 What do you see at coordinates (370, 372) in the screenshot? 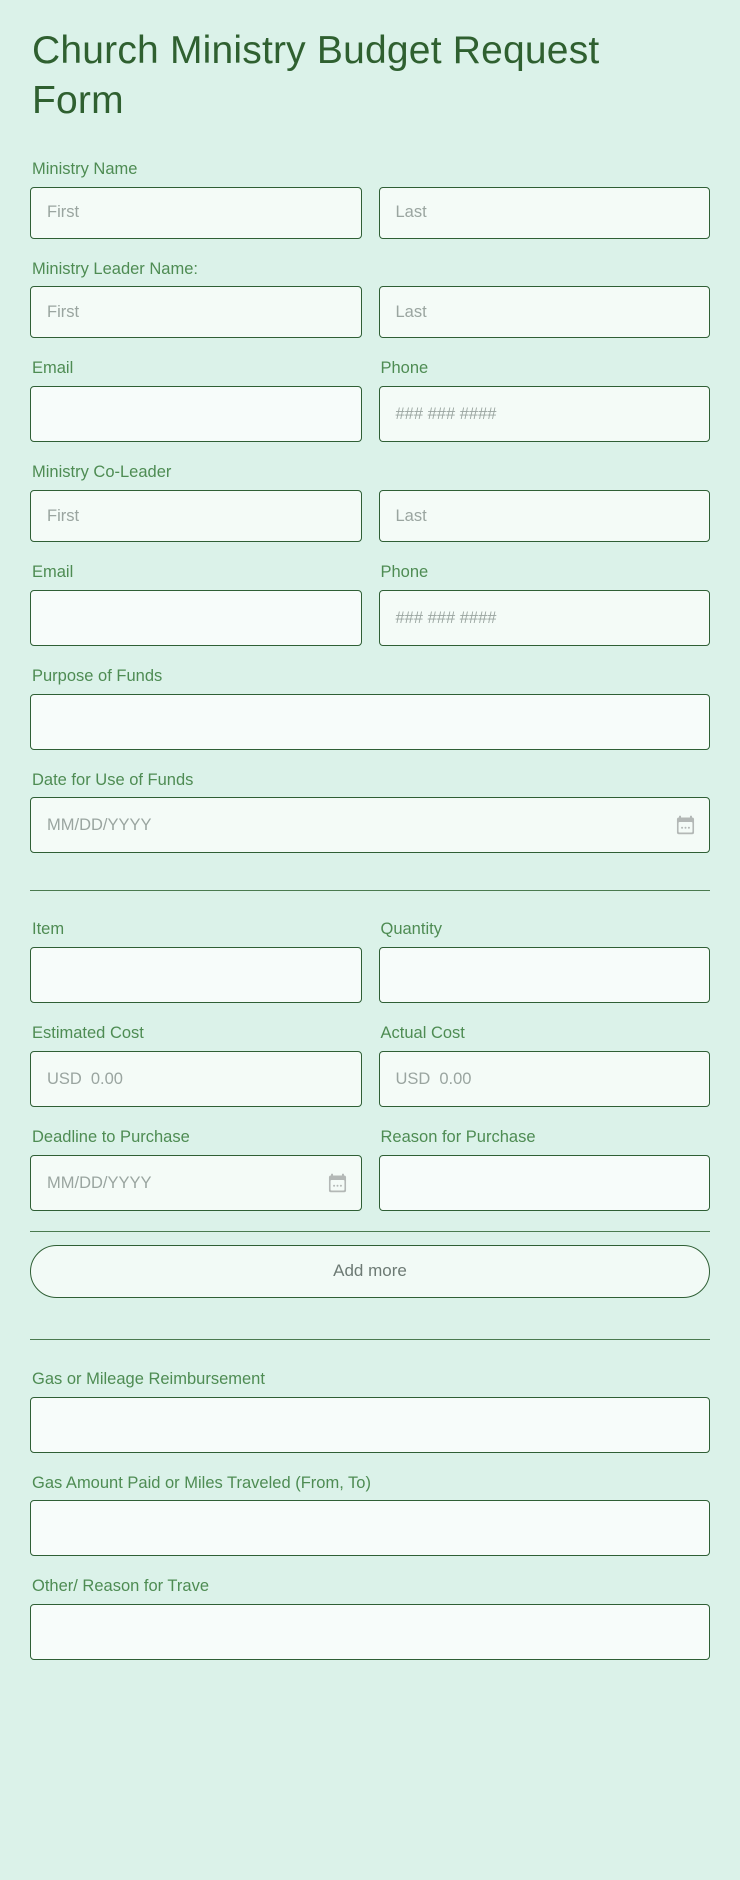
I see `leader-contact-labels: Email Phone` at bounding box center [370, 372].